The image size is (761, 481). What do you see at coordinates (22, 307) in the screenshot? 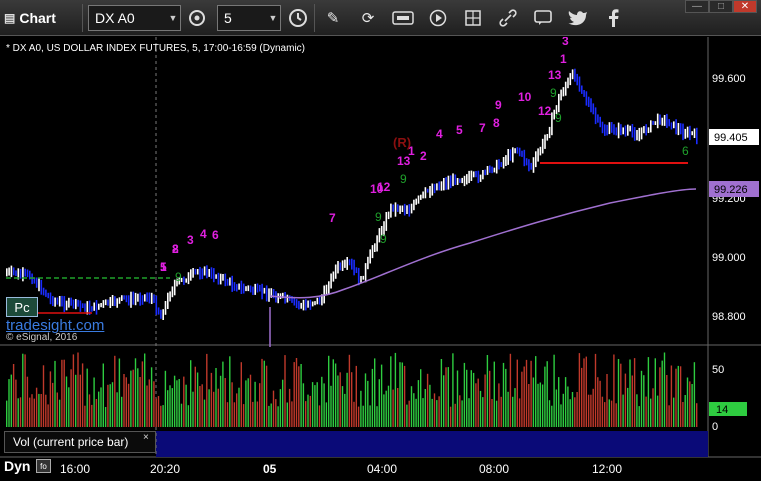
I see `pc-badge: Pc` at bounding box center [22, 307].